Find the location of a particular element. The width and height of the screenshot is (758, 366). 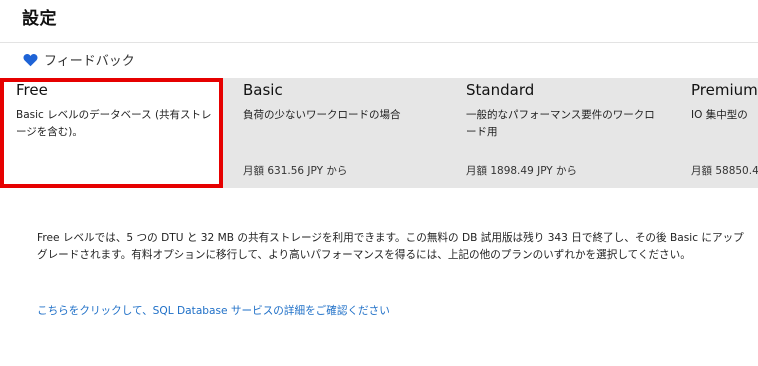

tier-card-free: Free Basic レベルのデータベース (共有ストレージを含む)。 is located at coordinates (111, 133).